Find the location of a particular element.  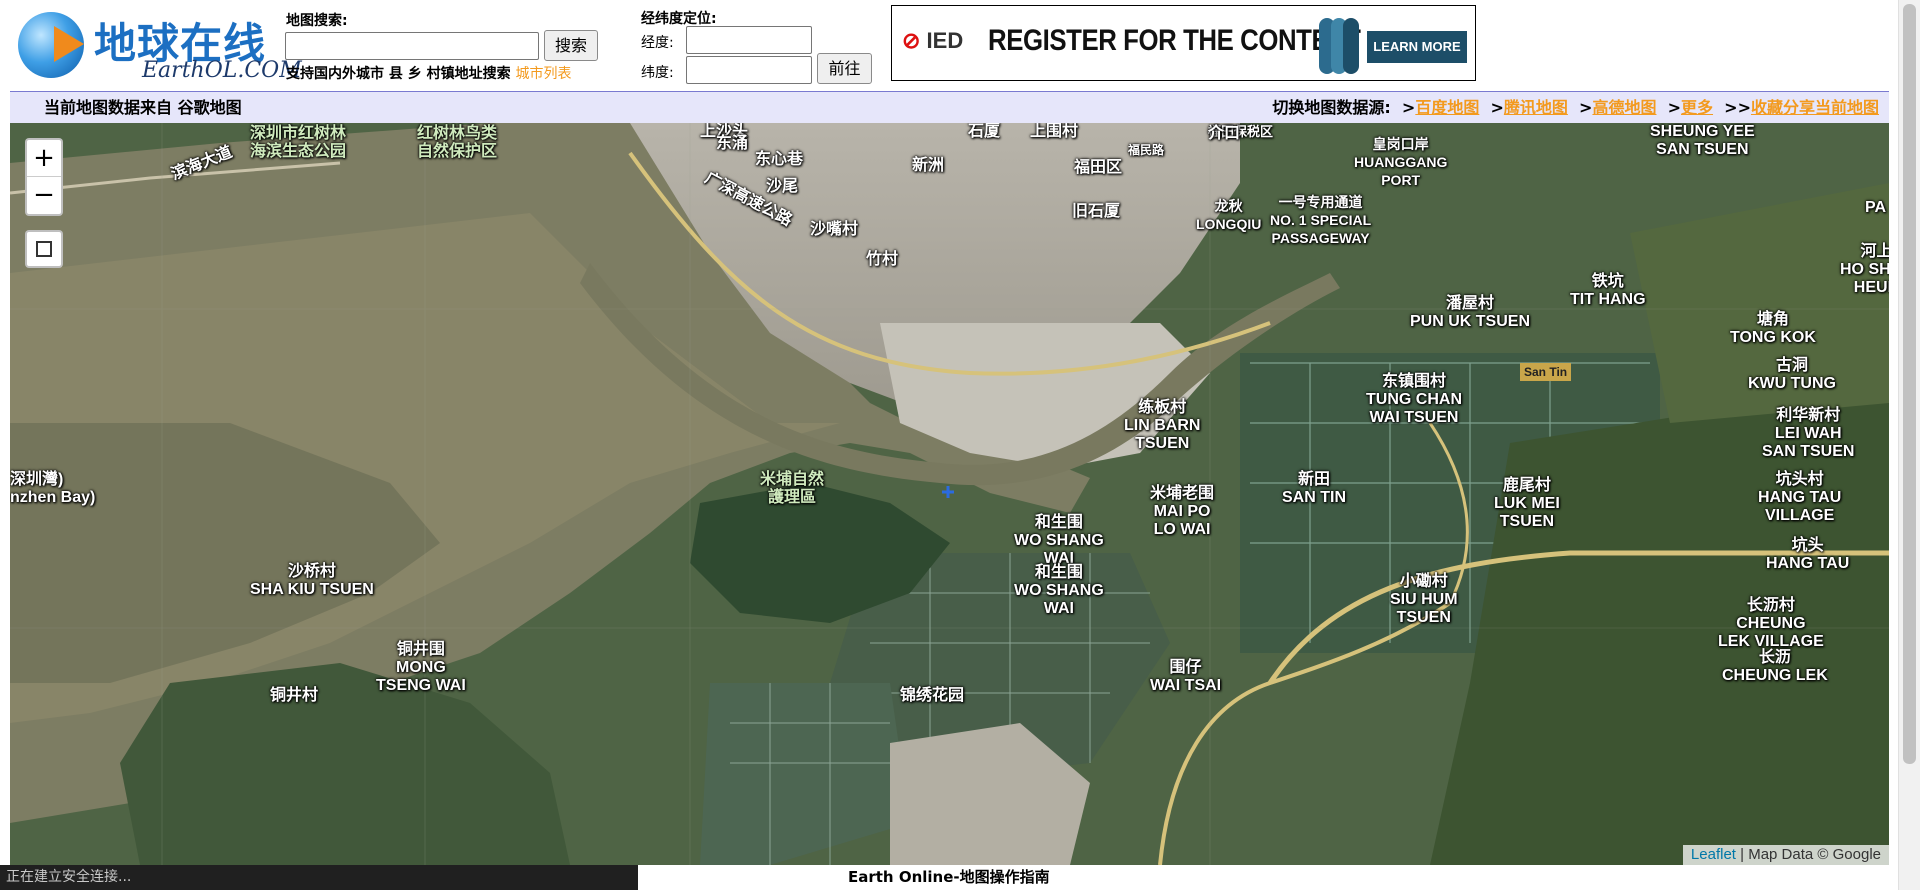

map-label: 塘角 TONG KOK is located at coordinates (1773, 328).